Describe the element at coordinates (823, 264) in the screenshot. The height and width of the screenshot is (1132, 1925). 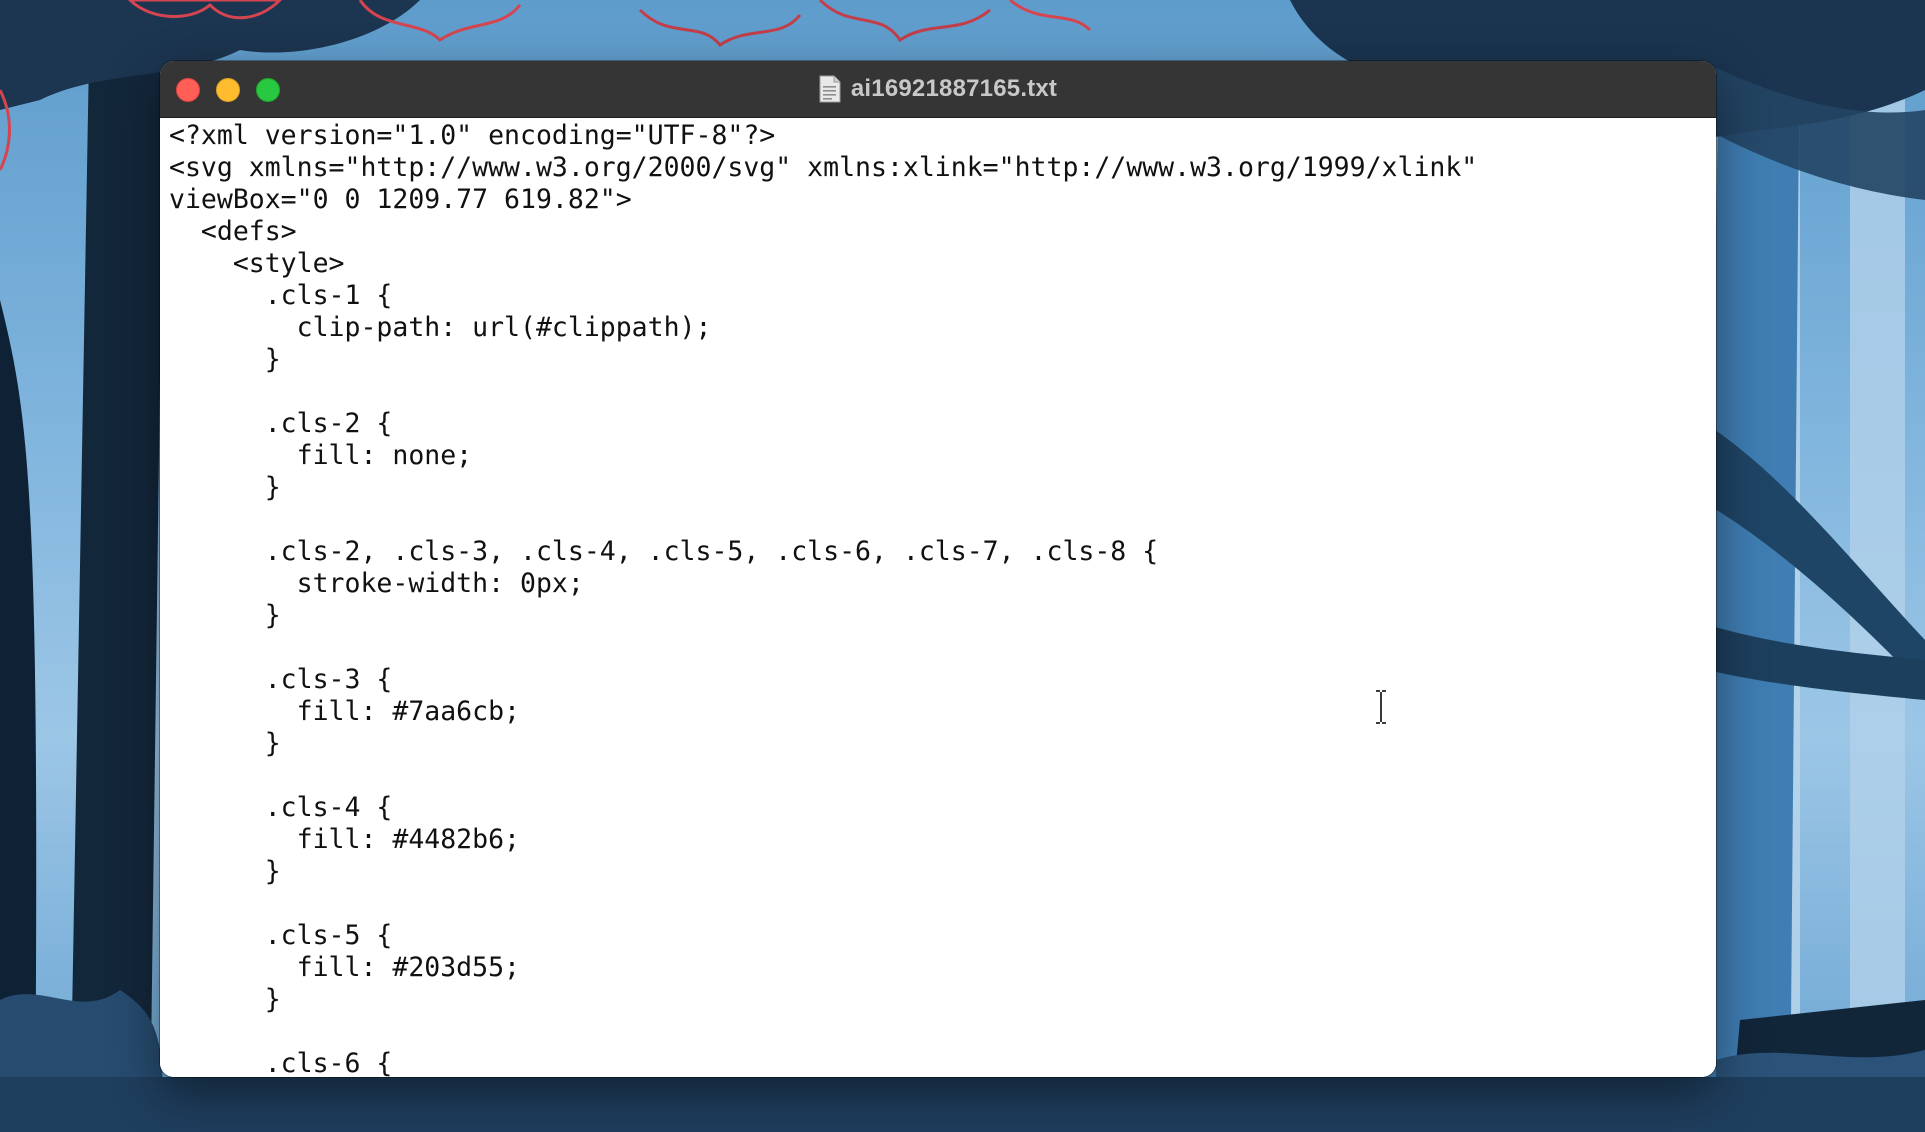
I see `text-line: <style>` at that location.